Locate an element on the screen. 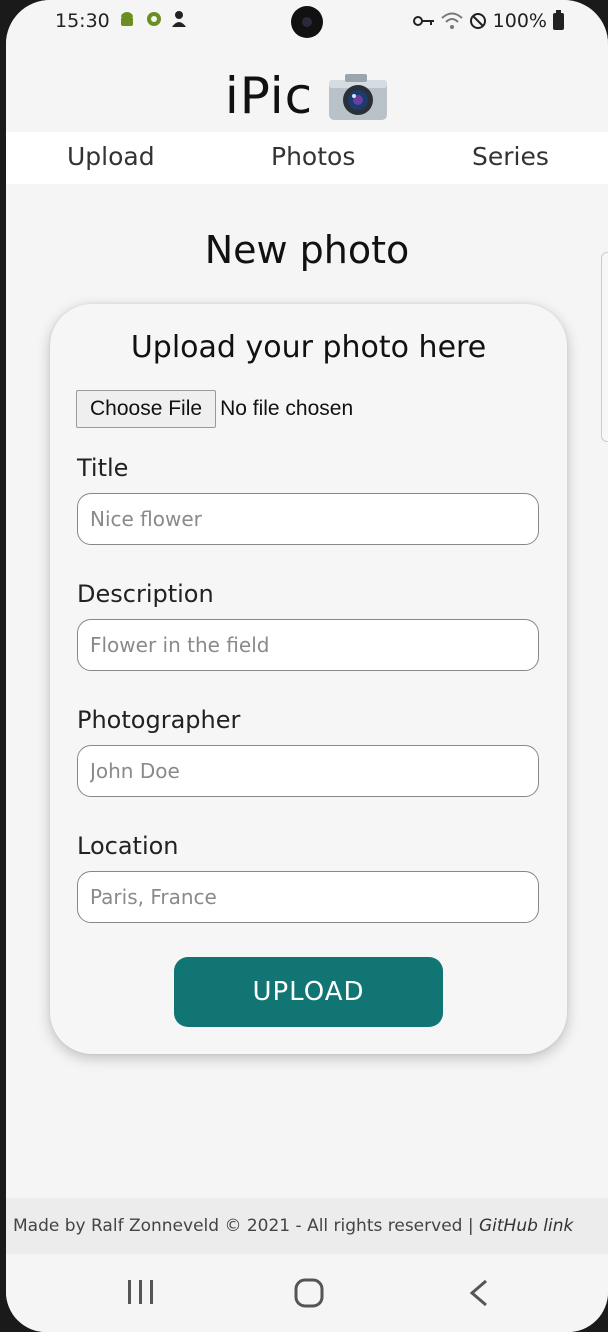  nav-series: Series is located at coordinates (510, 156).